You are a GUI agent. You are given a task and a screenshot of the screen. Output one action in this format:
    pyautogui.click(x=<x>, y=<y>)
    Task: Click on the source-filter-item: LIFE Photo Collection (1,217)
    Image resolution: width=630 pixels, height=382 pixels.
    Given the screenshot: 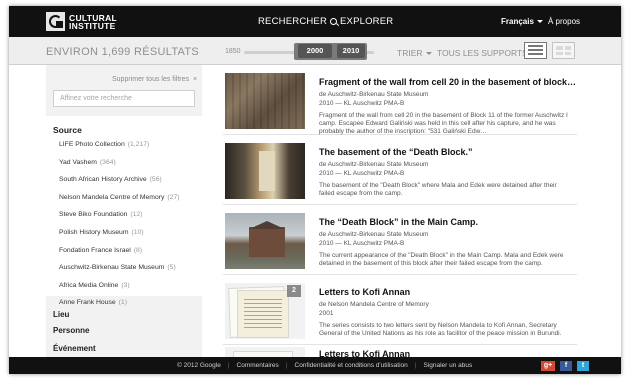 What is the action you would take?
    pyautogui.click(x=119, y=150)
    